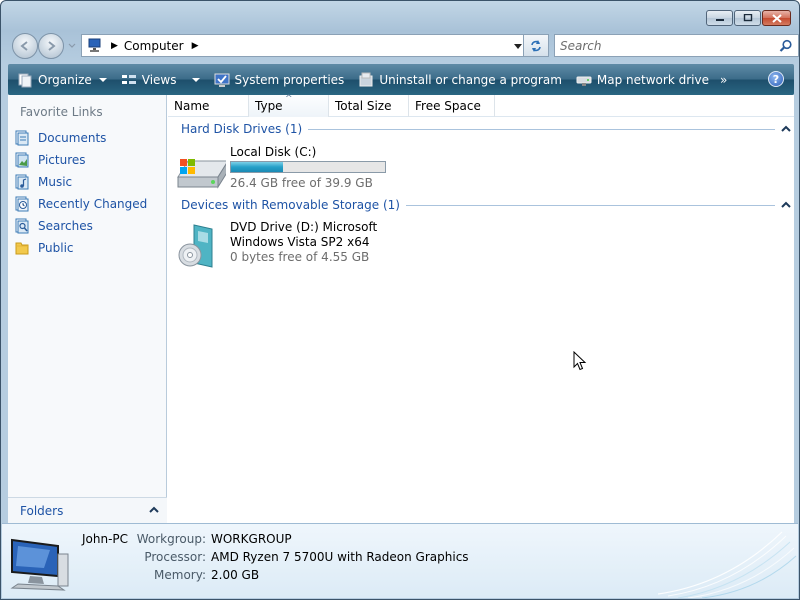 This screenshot has width=800, height=600. What do you see at coordinates (580, 361) in the screenshot?
I see `mouse-cursor-icon` at bounding box center [580, 361].